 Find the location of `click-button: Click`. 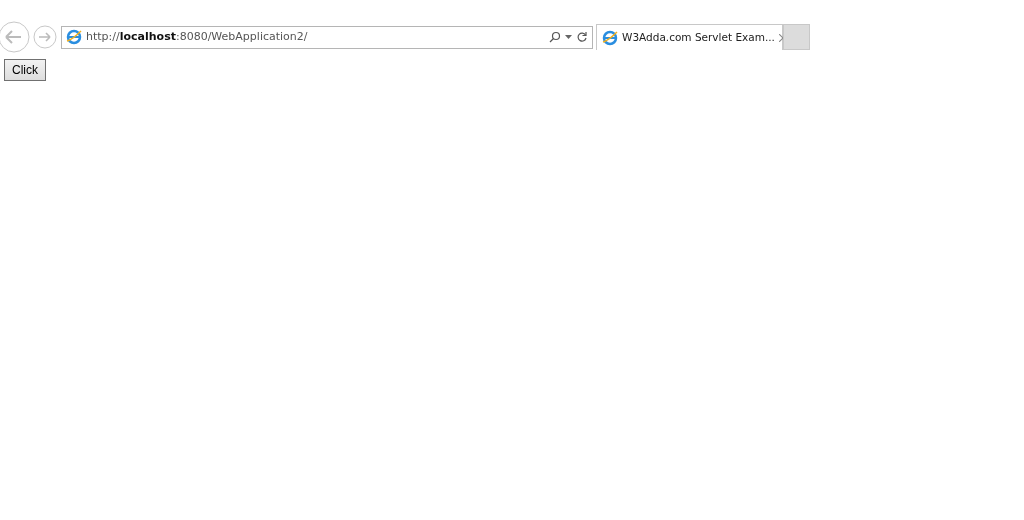

click-button: Click is located at coordinates (25, 70).